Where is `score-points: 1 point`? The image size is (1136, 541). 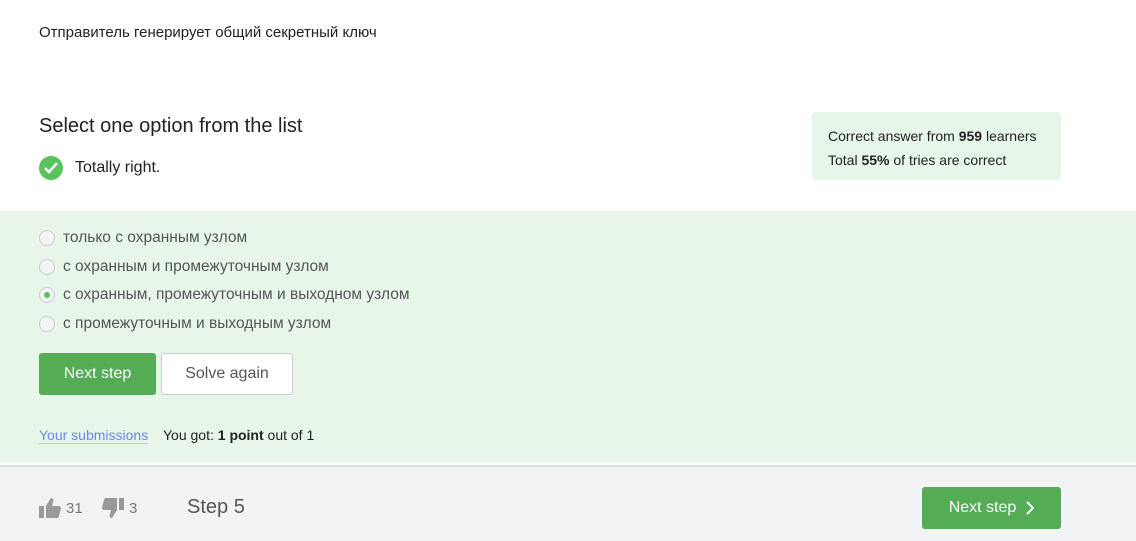
score-points: 1 point is located at coordinates (240, 435).